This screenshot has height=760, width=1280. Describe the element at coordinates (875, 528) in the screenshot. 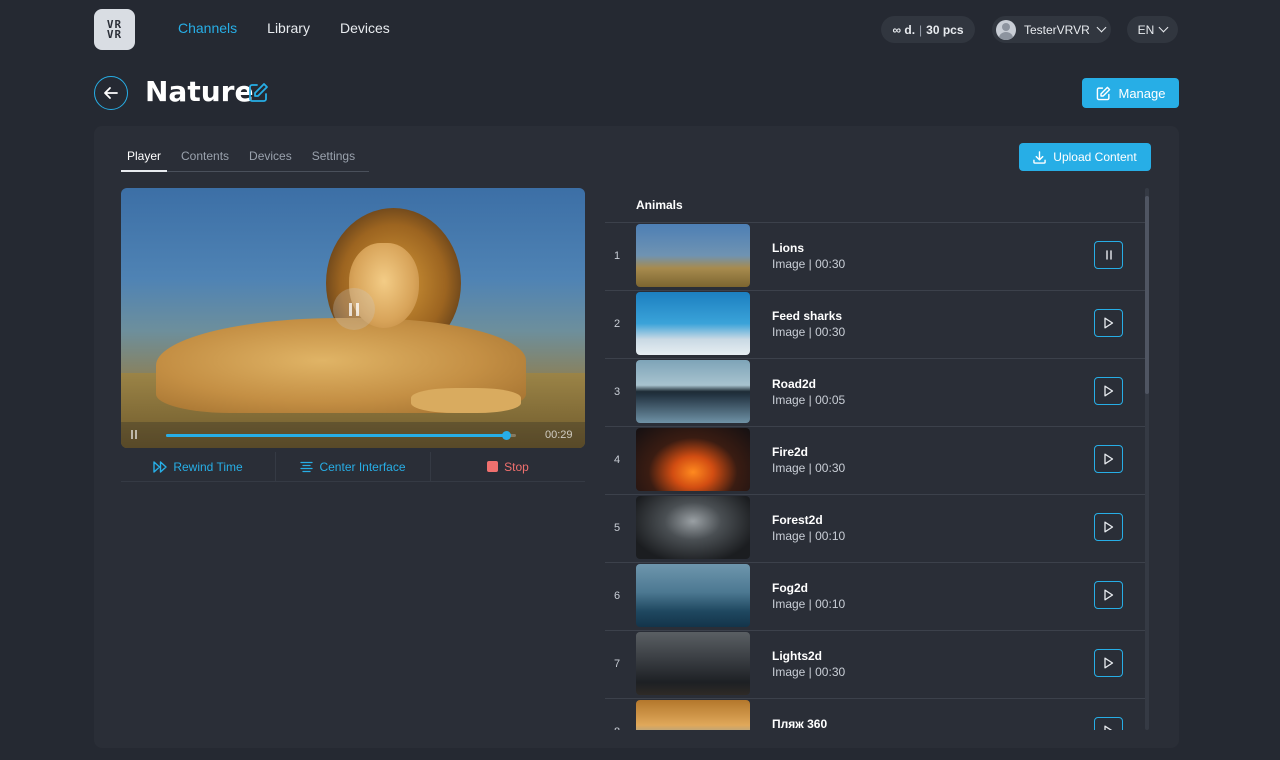

I see `playlist-row: 5 Forest2d Image | 00:10` at that location.